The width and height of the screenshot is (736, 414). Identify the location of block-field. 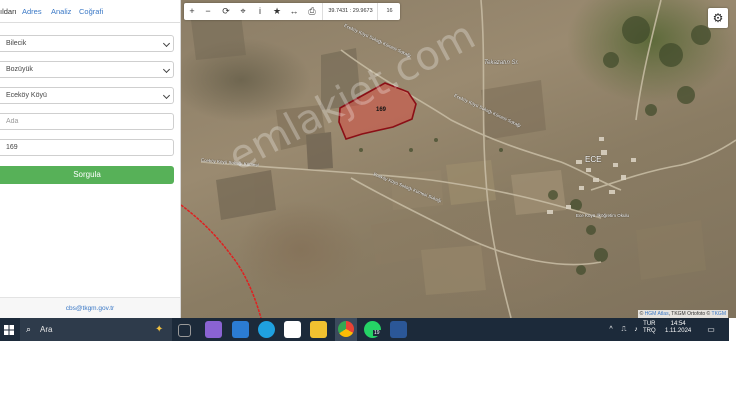
(87, 121).